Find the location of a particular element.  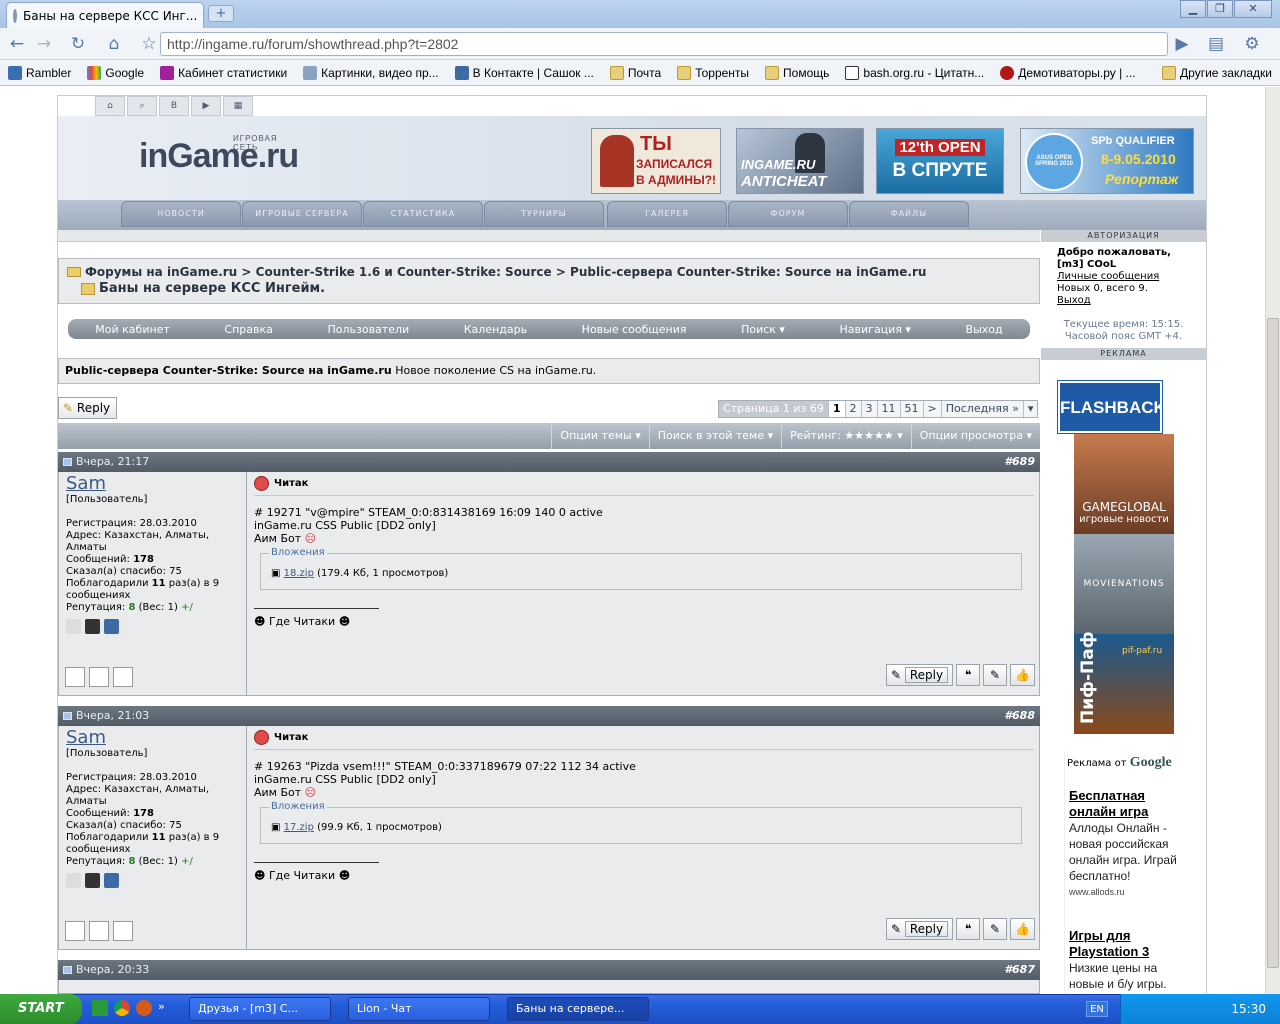

chevron-right-icon: » is located at coordinates (161, 1009).